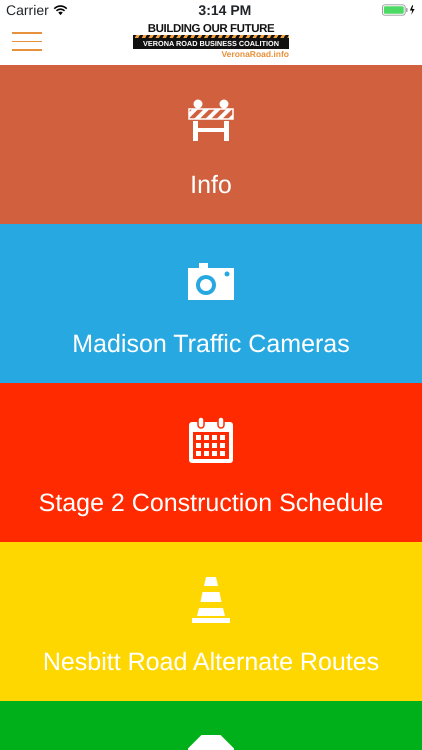 Image resolution: width=422 pixels, height=750 pixels. What do you see at coordinates (27, 41) in the screenshot?
I see `menu-button` at bounding box center [27, 41].